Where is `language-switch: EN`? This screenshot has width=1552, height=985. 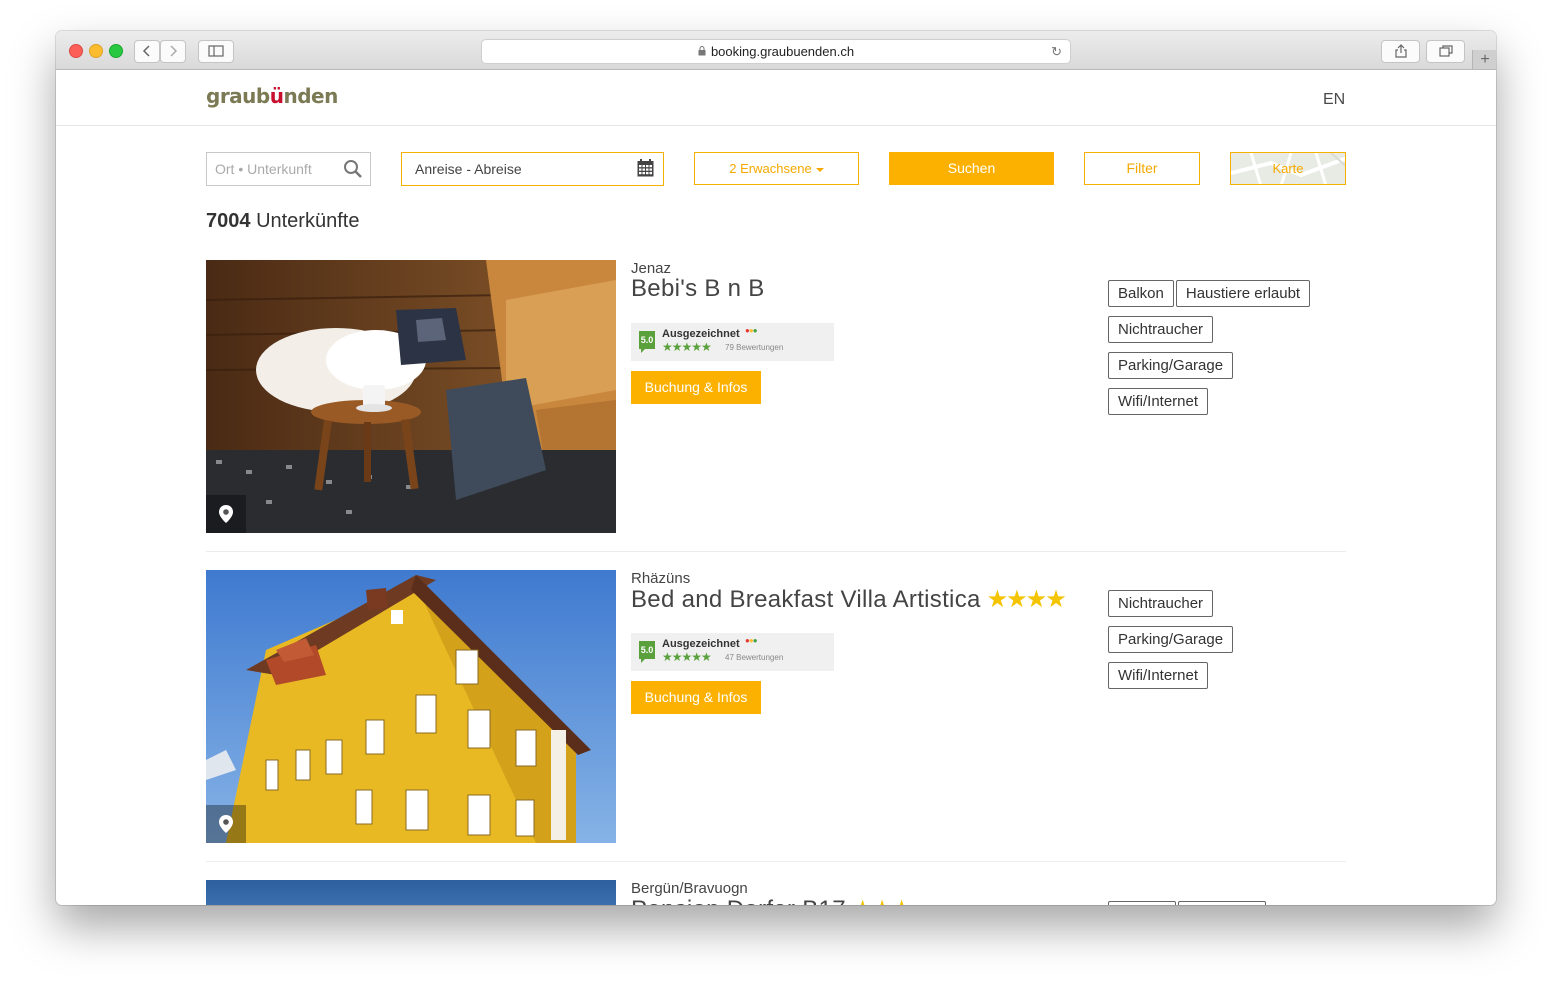
language-switch: EN is located at coordinates (1334, 100).